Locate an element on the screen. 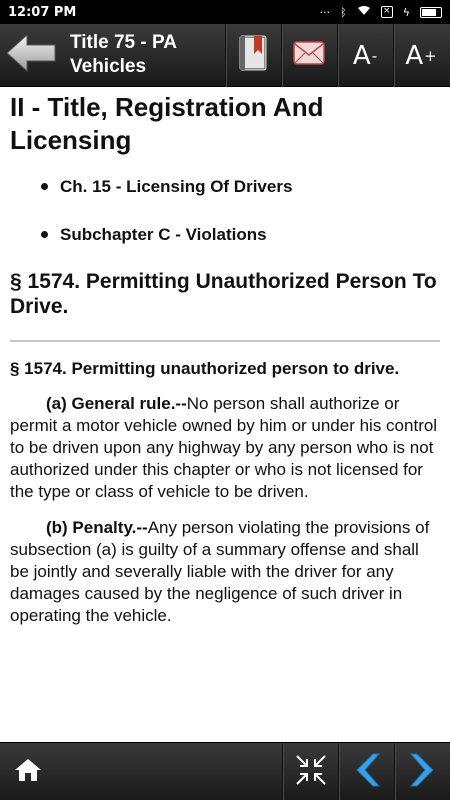 The width and height of the screenshot is (450, 800). collapse-arrows-icon is located at coordinates (311, 772).